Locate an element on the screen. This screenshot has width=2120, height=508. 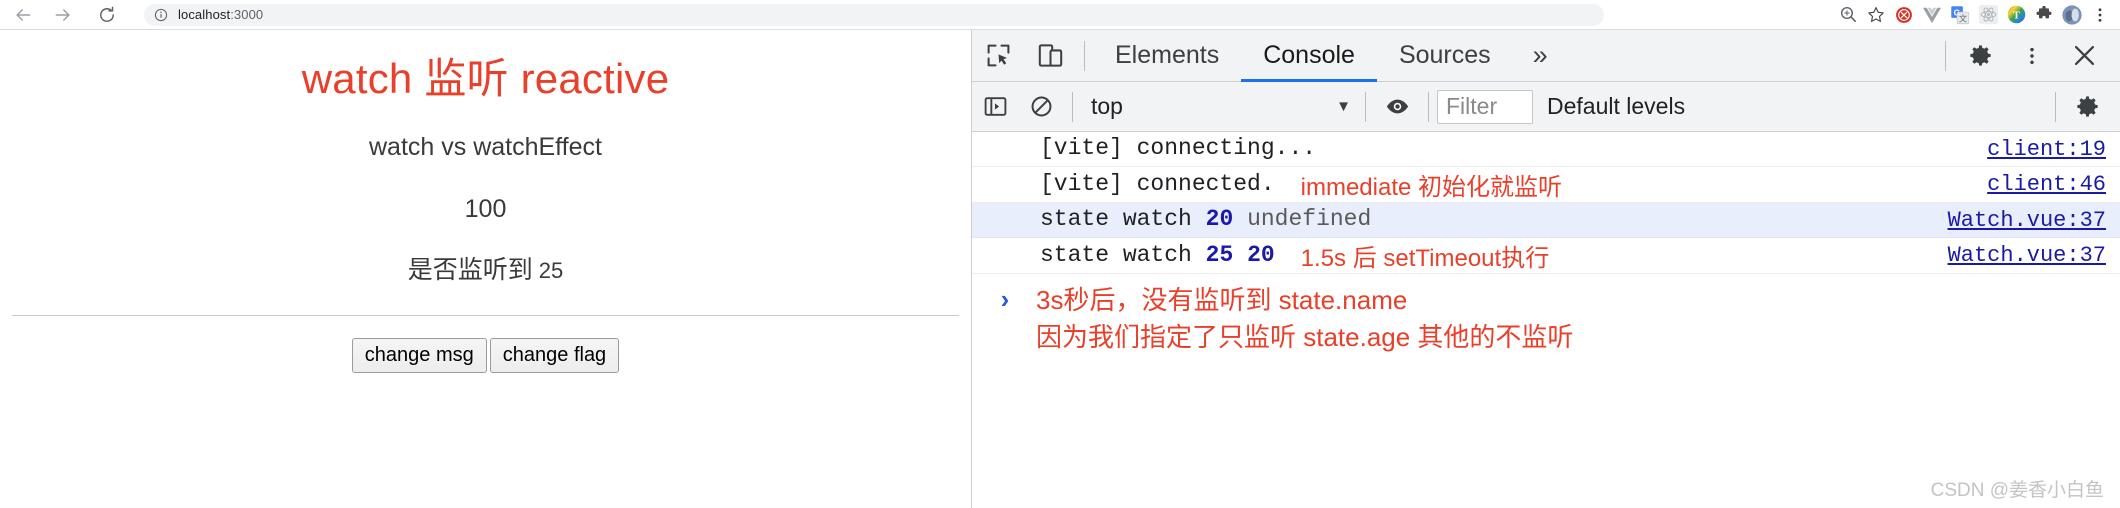
devtools-tabbar: Elements Console Sources » is located at coordinates (1546, 56).